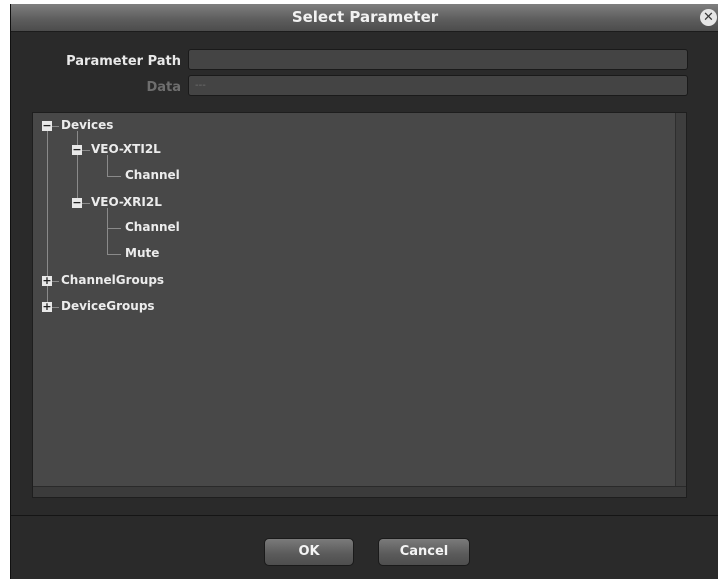 The height and width of the screenshot is (579, 718). What do you see at coordinates (142, 253) in the screenshot?
I see `tree-item-mute: Mute` at bounding box center [142, 253].